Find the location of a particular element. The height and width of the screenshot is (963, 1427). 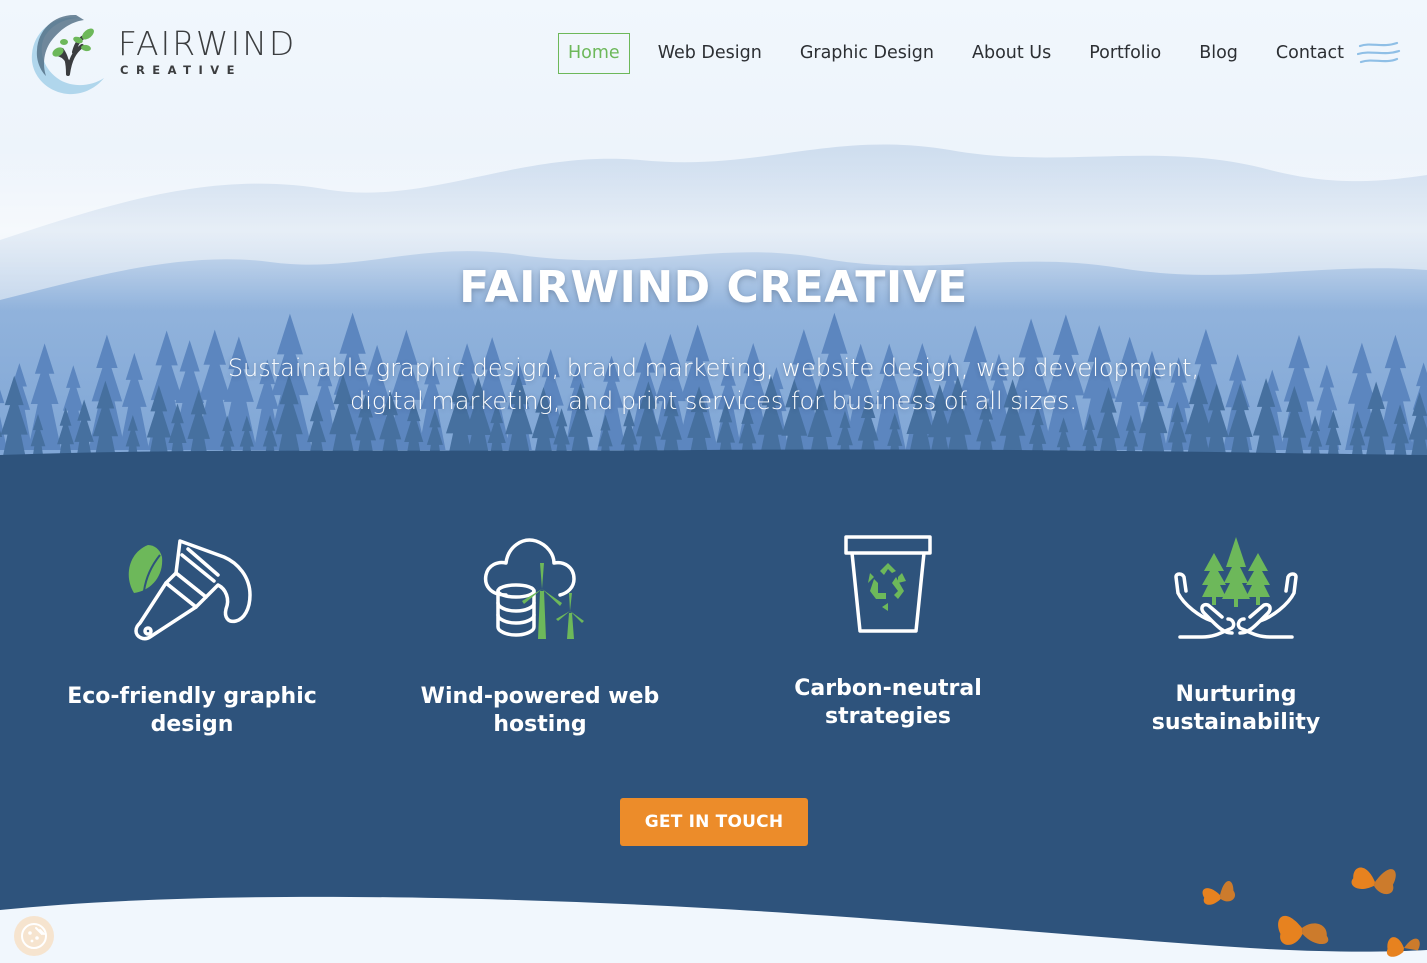

nav-item-home: Home is located at coordinates (594, 53).